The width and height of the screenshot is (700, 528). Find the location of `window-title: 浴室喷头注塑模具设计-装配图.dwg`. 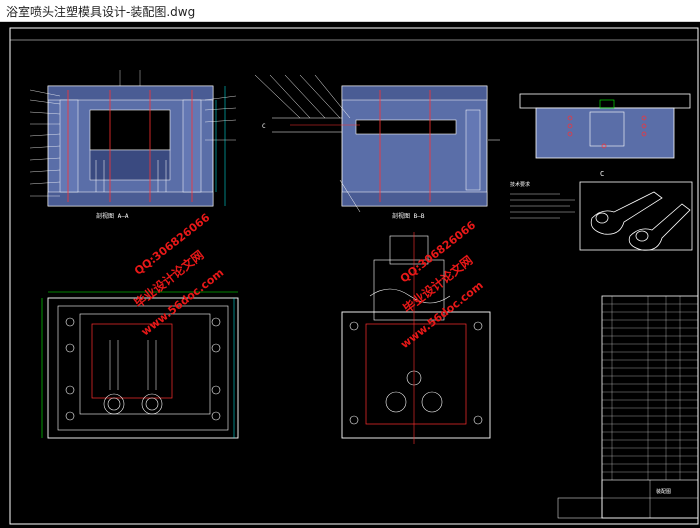

window-title: 浴室喷头注塑模具设计-装配图.dwg is located at coordinates (101, 12).